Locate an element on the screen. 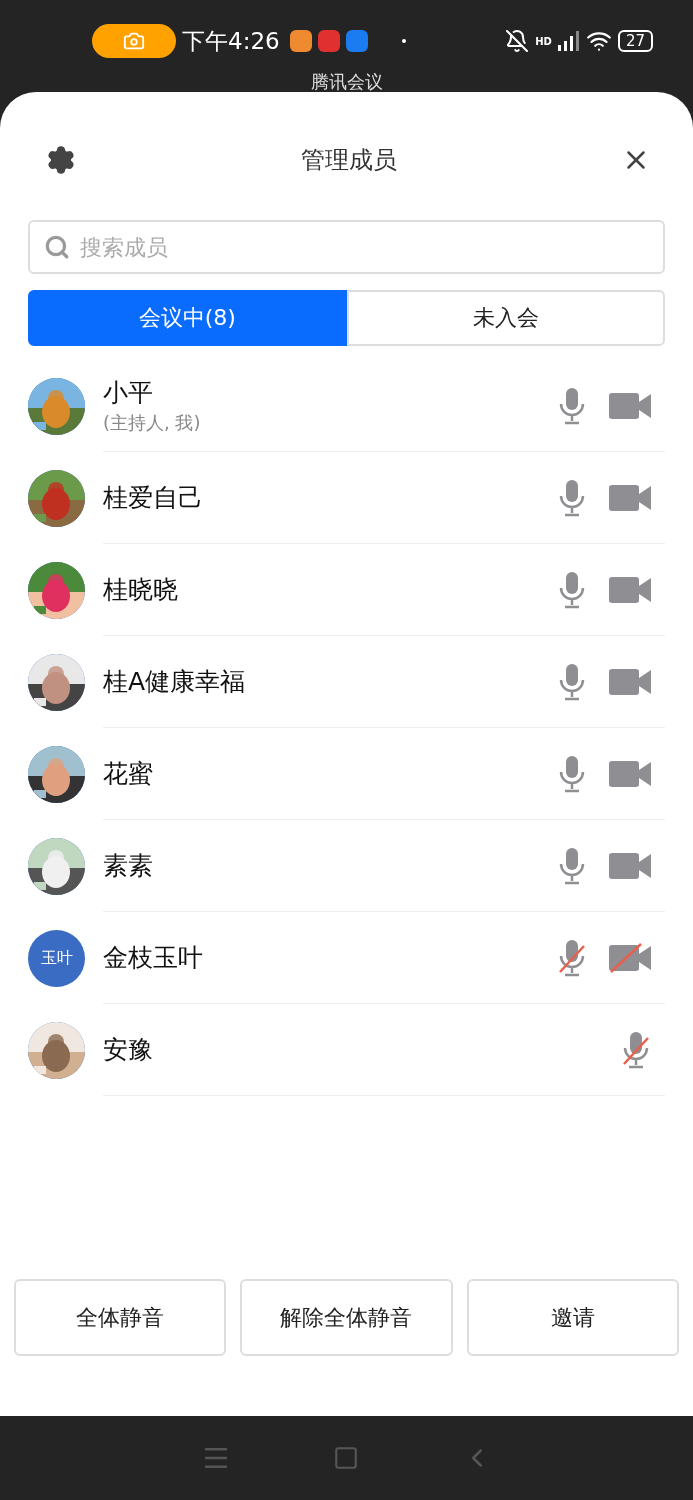 This screenshot has height=1500, width=693. member-name: 桂爱自己 is located at coordinates (153, 498).